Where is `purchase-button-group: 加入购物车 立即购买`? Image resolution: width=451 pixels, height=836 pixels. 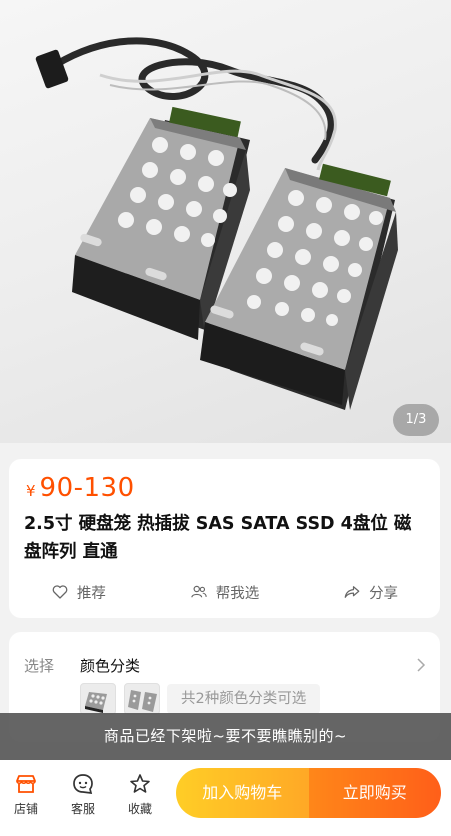
purchase-button-group: 加入购物车 立即购买 is located at coordinates (308, 793).